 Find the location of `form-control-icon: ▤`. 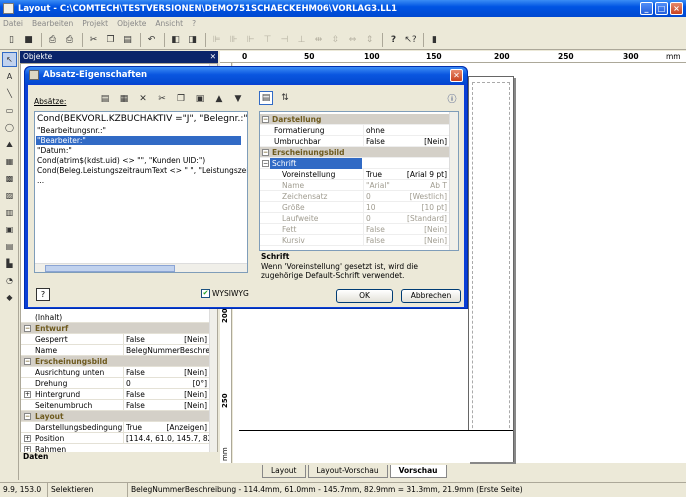

form-control-icon: ▤ is located at coordinates (9, 246).